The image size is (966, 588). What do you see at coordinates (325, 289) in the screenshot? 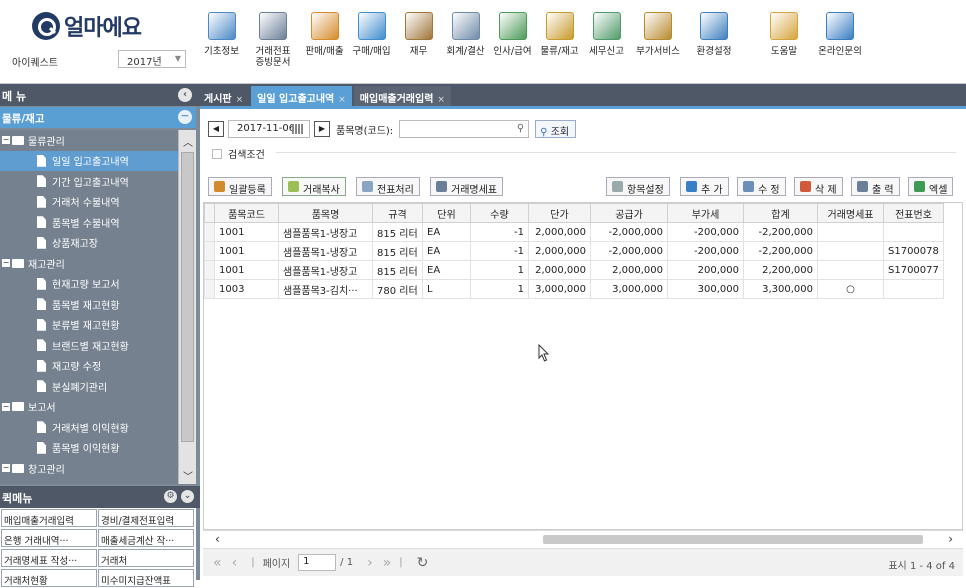
I see `table-cell: 샘플품목3-김치···` at bounding box center [325, 289].